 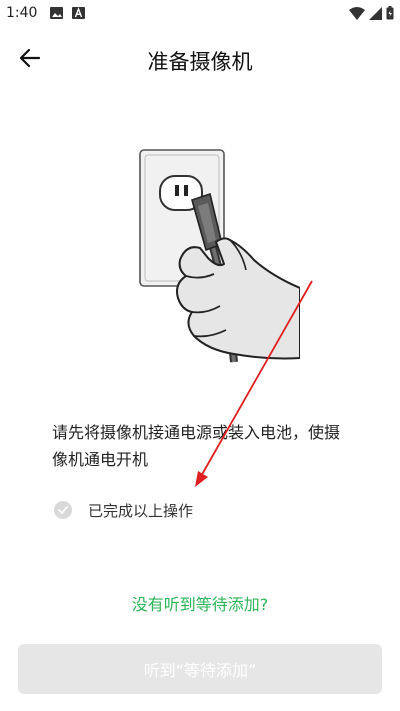 What do you see at coordinates (56, 13) in the screenshot?
I see `gallery-icon` at bounding box center [56, 13].